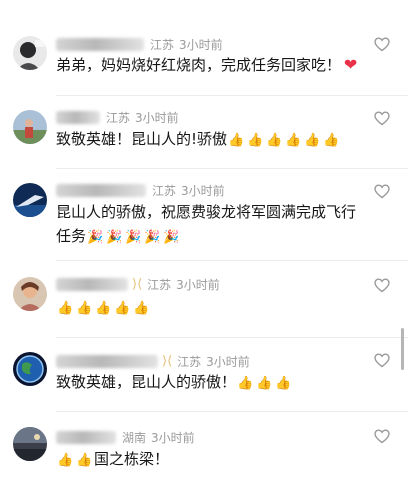 Image resolution: width=408 pixels, height=500 pixels. Describe the element at coordinates (146, 382) in the screenshot. I see `comment-body: 致敬英雄，昆山人的骄傲！` at that location.